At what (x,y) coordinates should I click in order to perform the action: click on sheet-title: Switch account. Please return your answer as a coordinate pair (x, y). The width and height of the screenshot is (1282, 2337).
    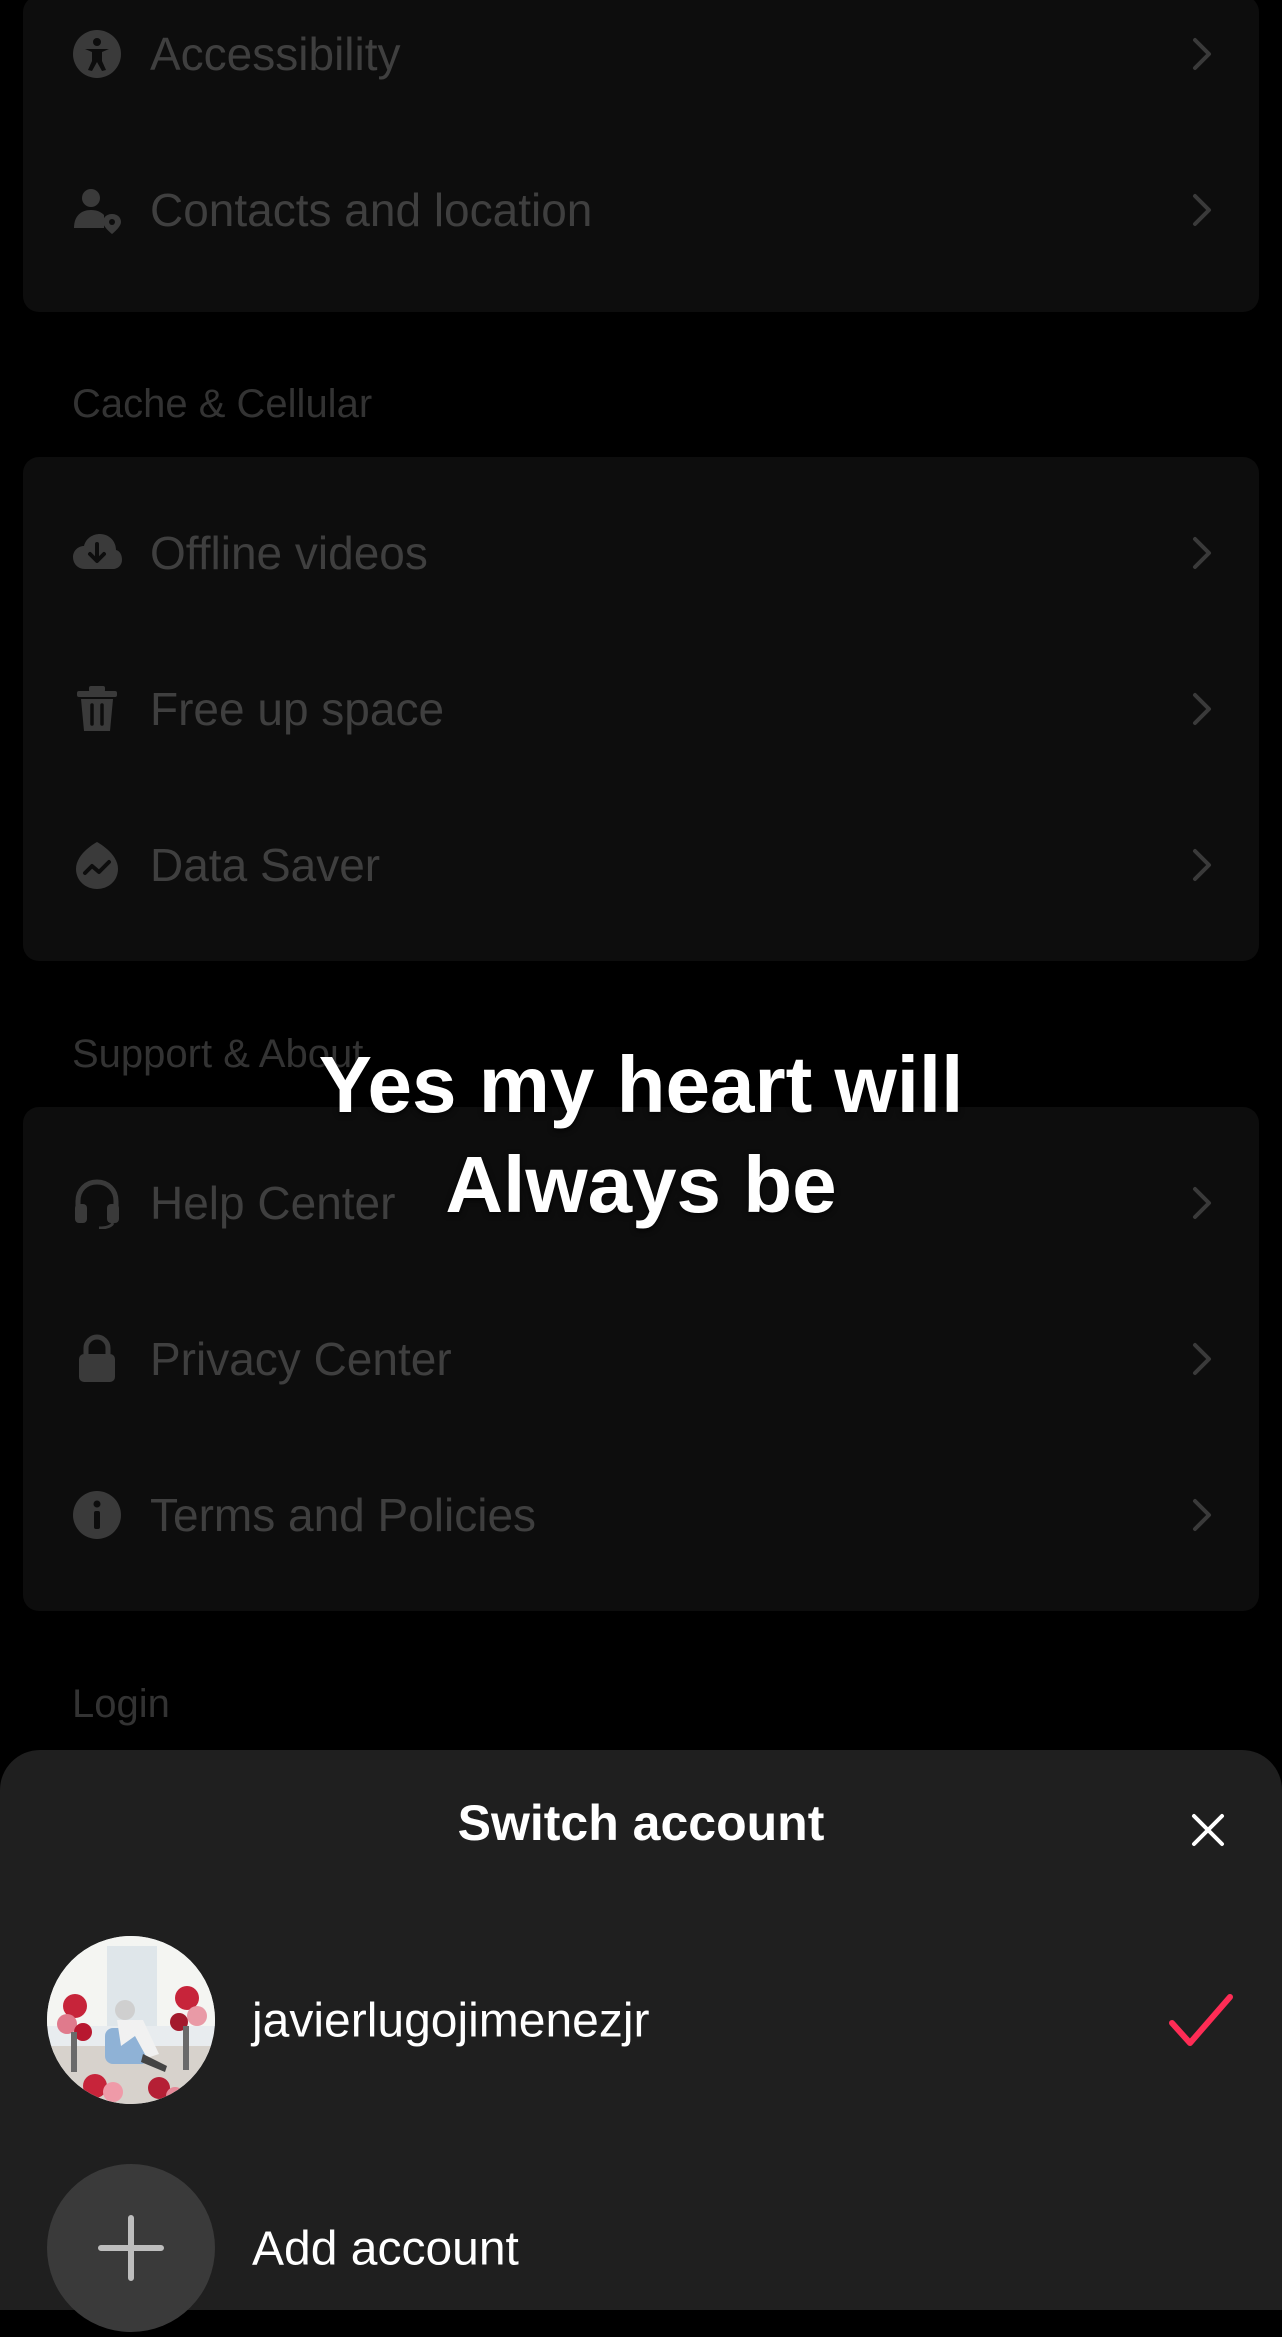
    Looking at the image, I should click on (641, 1823).